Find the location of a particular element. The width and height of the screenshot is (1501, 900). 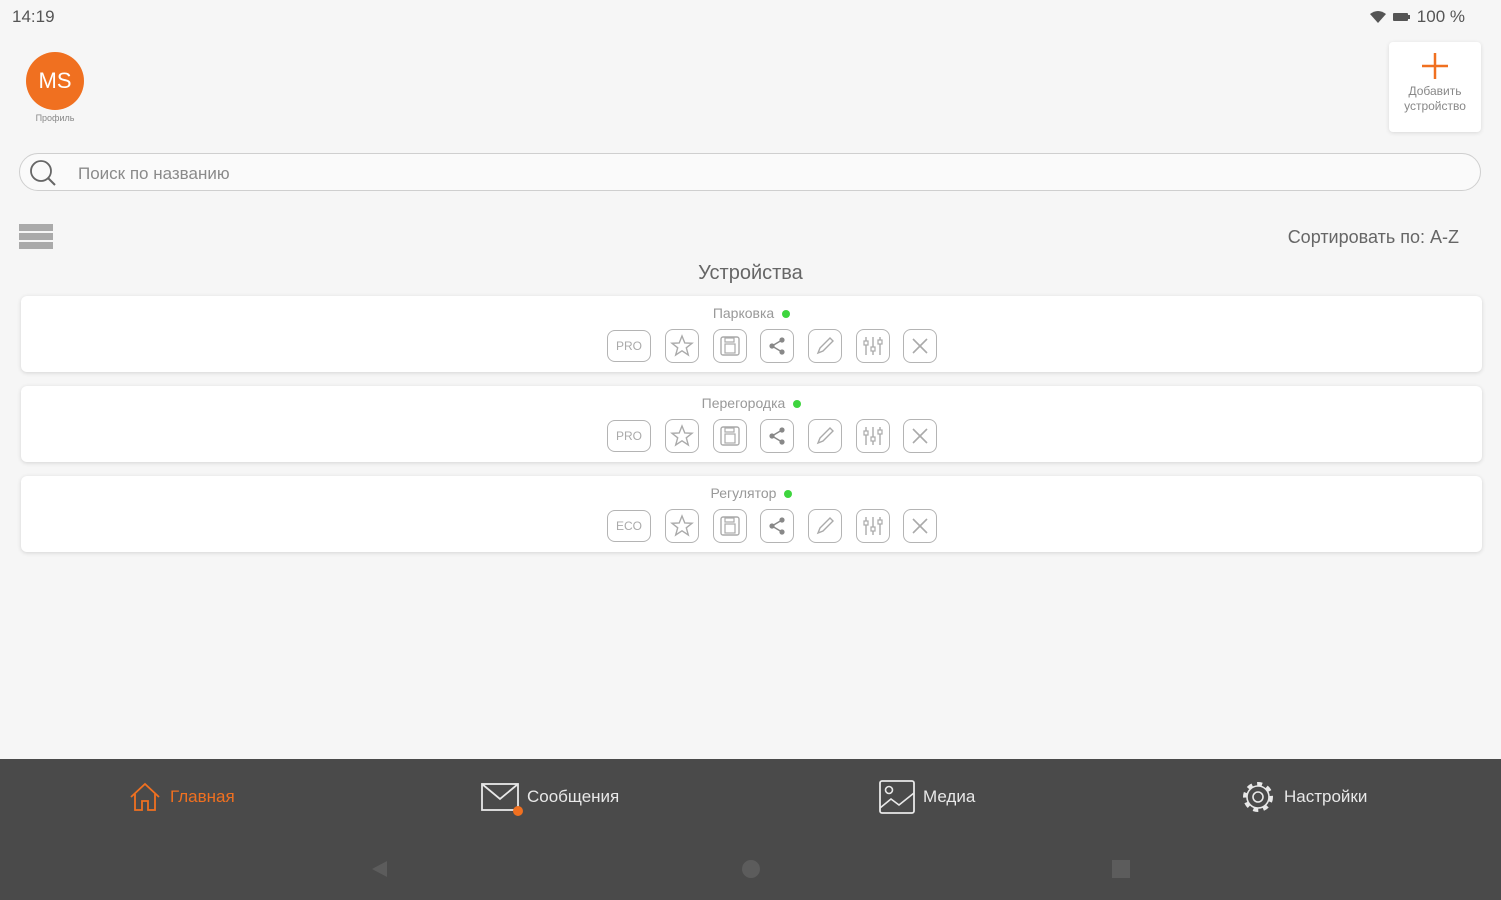

add-device-button: Добавить устройство is located at coordinates (1435, 87).